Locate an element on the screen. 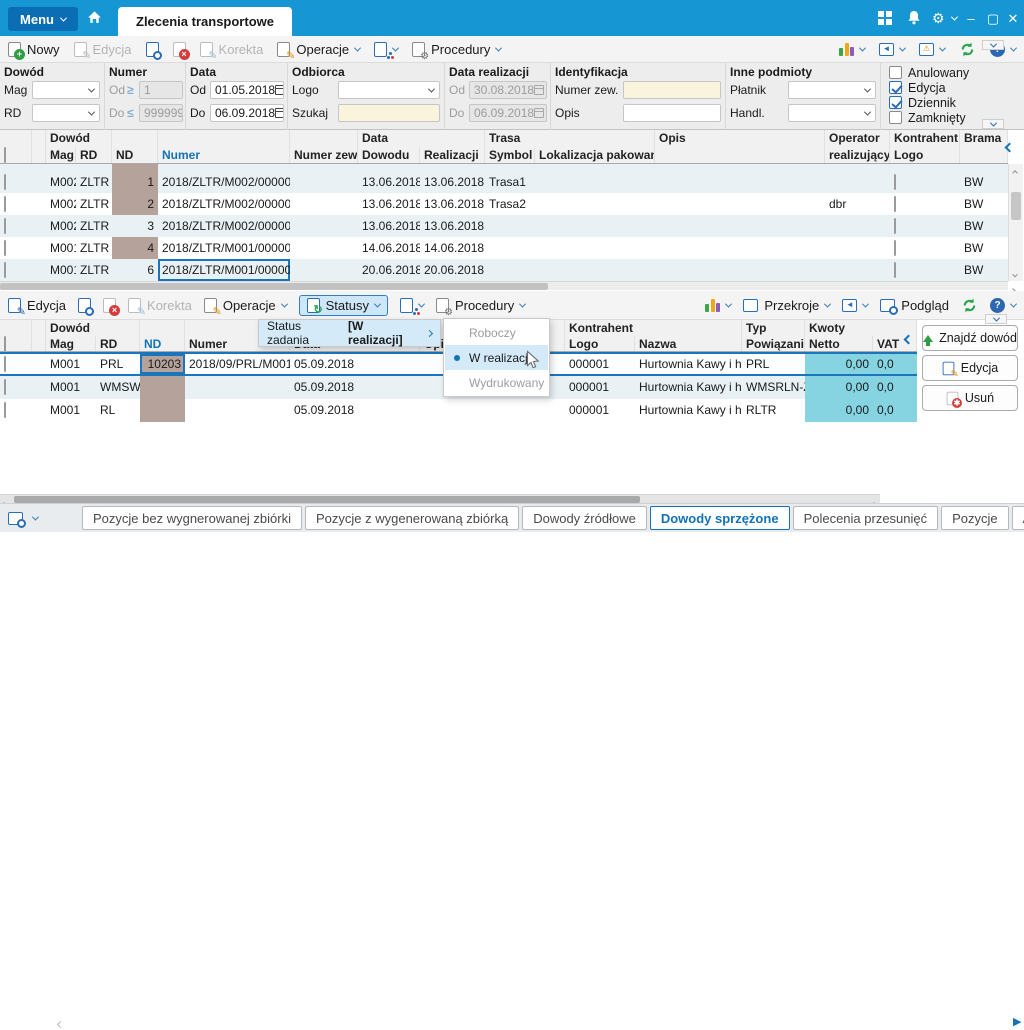 This screenshot has height=1030, width=1024. tab-aktualna-realizacja: Aktualna realizacja is located at coordinates (1017, 518).